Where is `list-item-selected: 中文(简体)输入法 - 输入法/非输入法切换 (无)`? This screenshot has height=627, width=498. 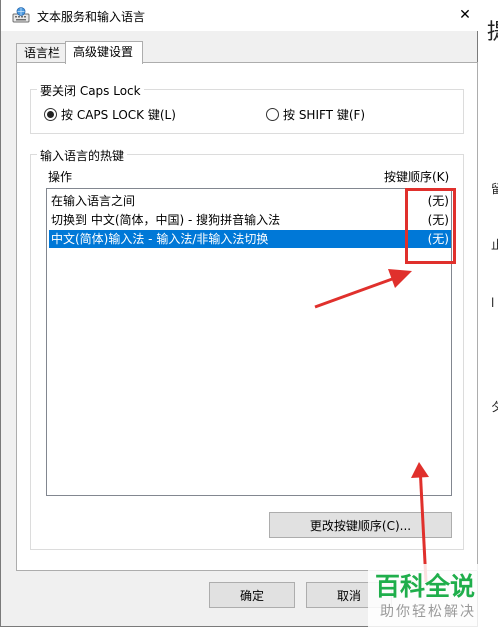 list-item-selected: 中文(简体)输入法 - 输入法/非输入法切换 (无) is located at coordinates (250, 239).